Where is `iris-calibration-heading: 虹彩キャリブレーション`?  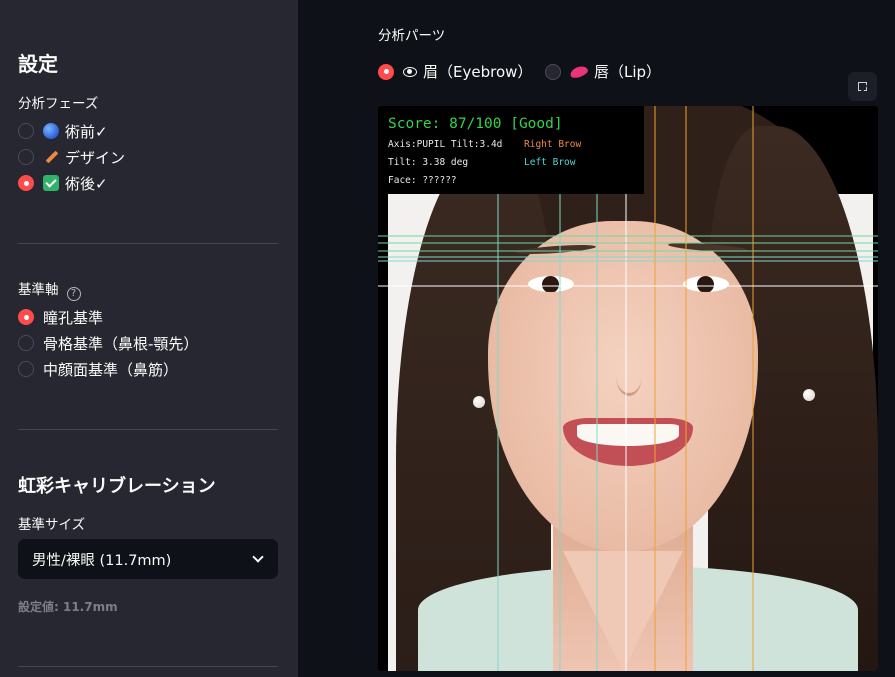
iris-calibration-heading: 虹彩キャリブレーション is located at coordinates (117, 486).